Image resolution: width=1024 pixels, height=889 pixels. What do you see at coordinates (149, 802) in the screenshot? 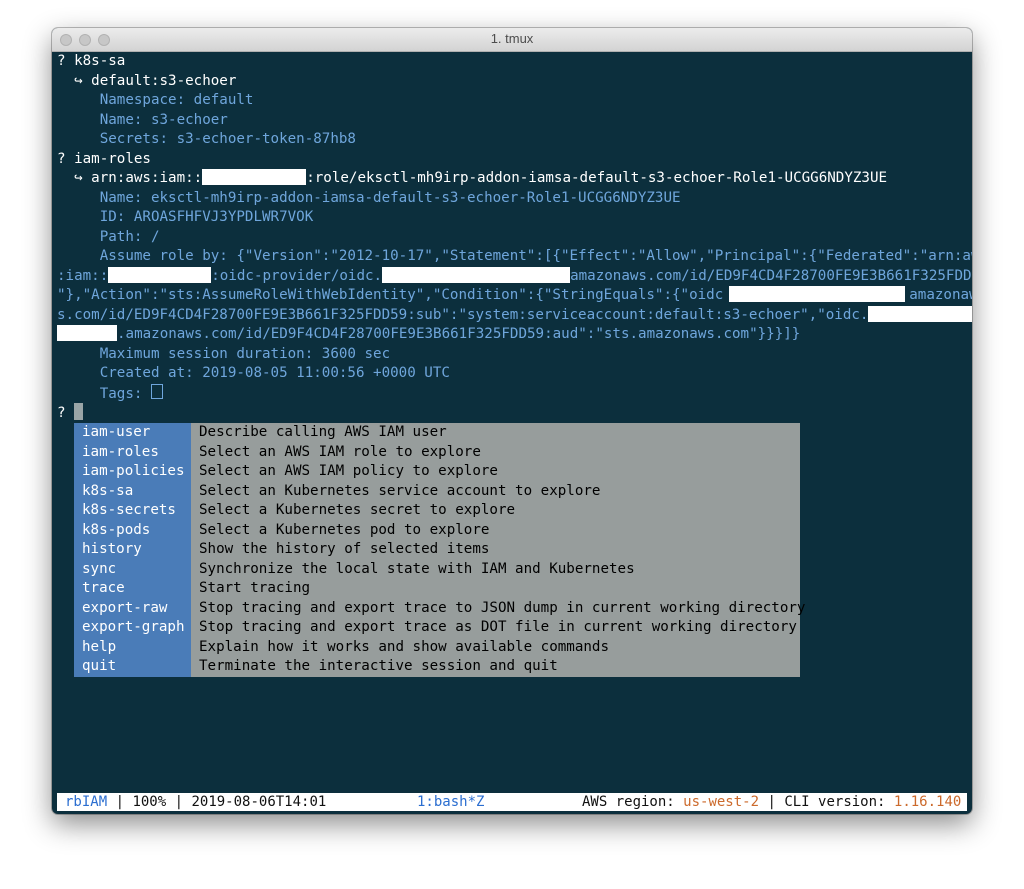
I see `status-zoom: 100%` at bounding box center [149, 802].